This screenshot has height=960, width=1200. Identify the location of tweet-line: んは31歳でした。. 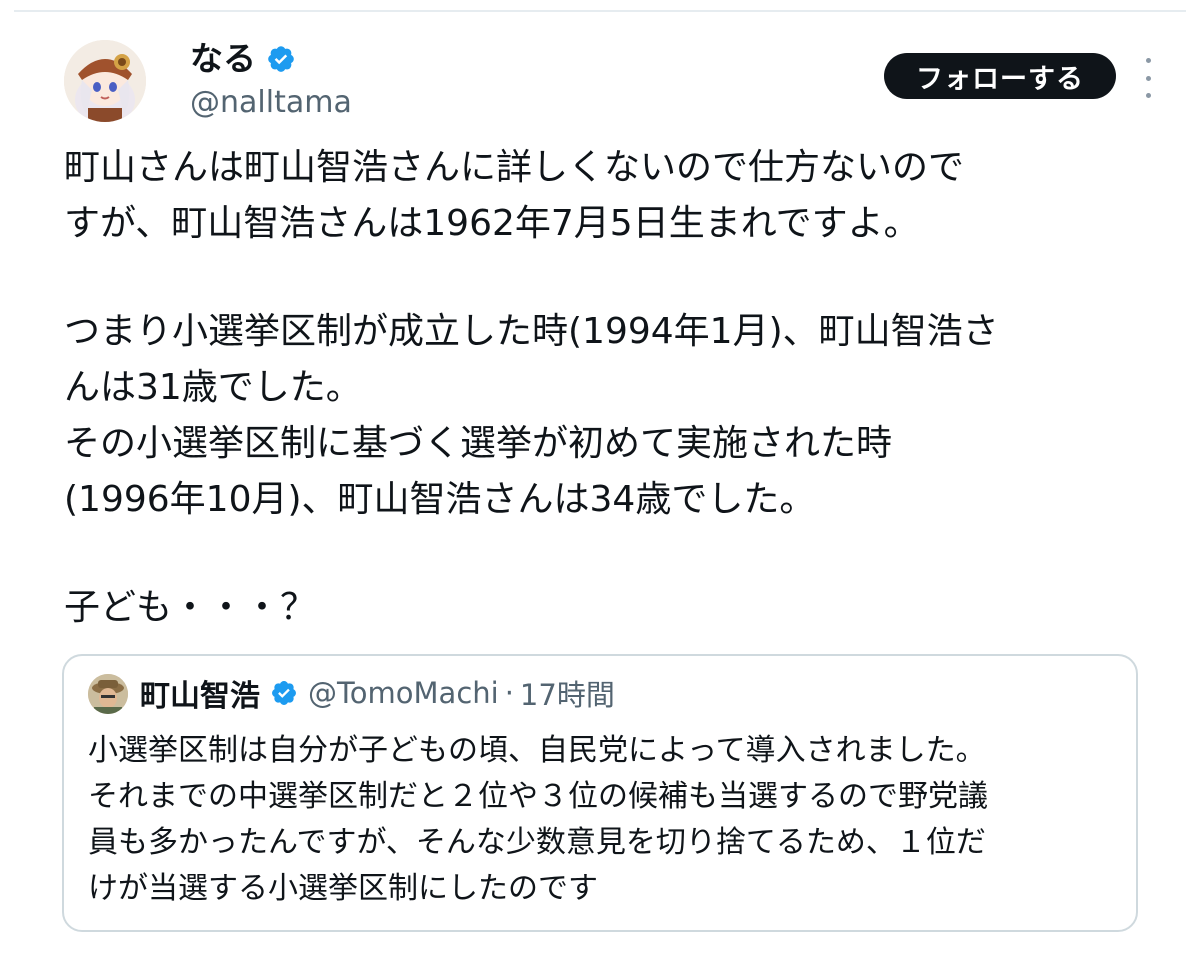
(213, 387).